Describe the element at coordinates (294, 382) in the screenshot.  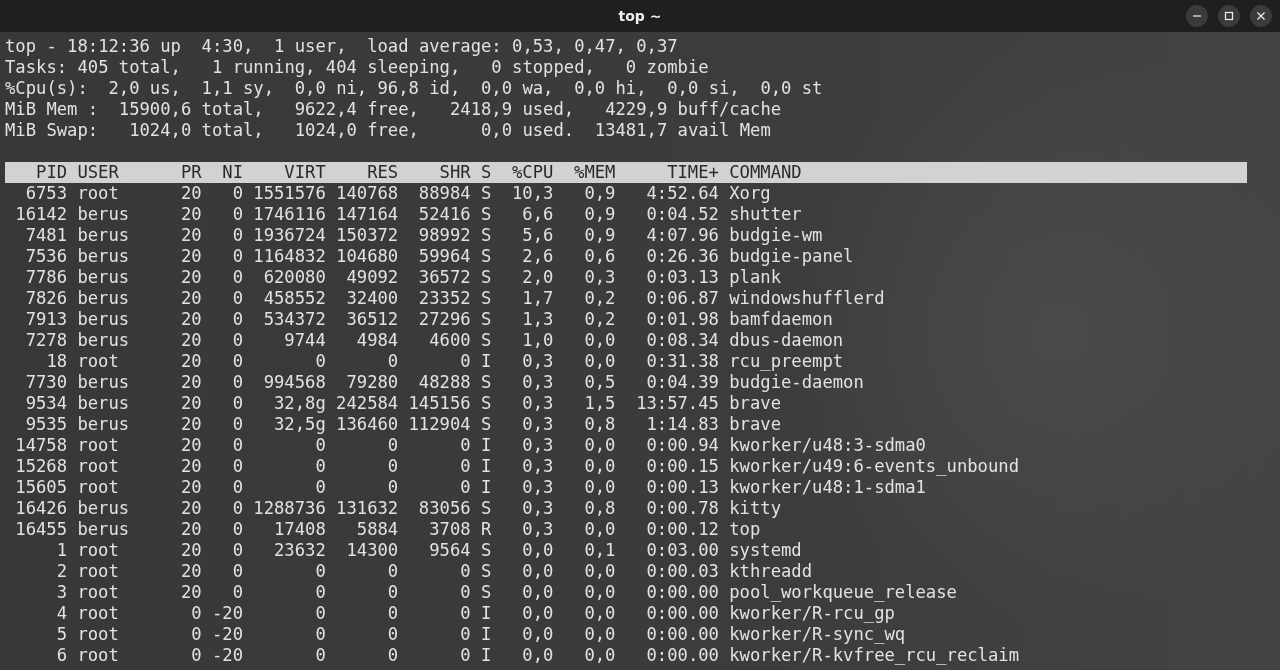
I see `table-cell-text: 994568` at that location.